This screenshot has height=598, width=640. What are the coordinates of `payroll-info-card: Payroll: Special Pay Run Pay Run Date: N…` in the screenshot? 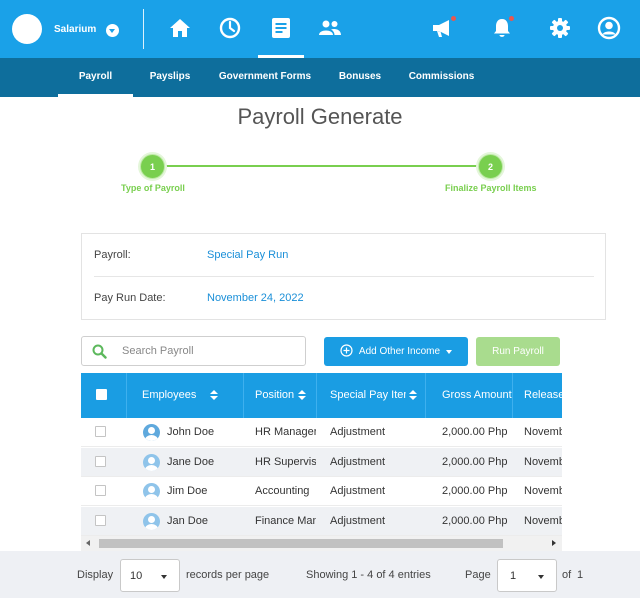 It's located at (343, 276).